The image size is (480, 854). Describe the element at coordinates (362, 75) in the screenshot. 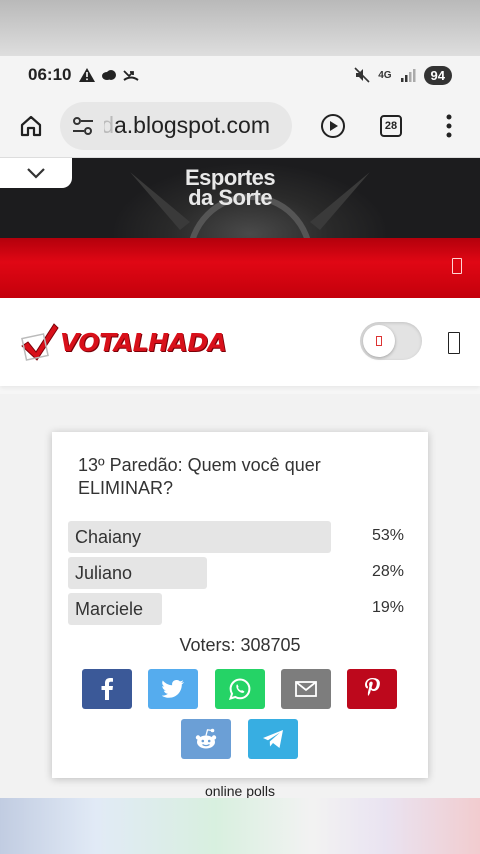

I see `mute-icon` at that location.